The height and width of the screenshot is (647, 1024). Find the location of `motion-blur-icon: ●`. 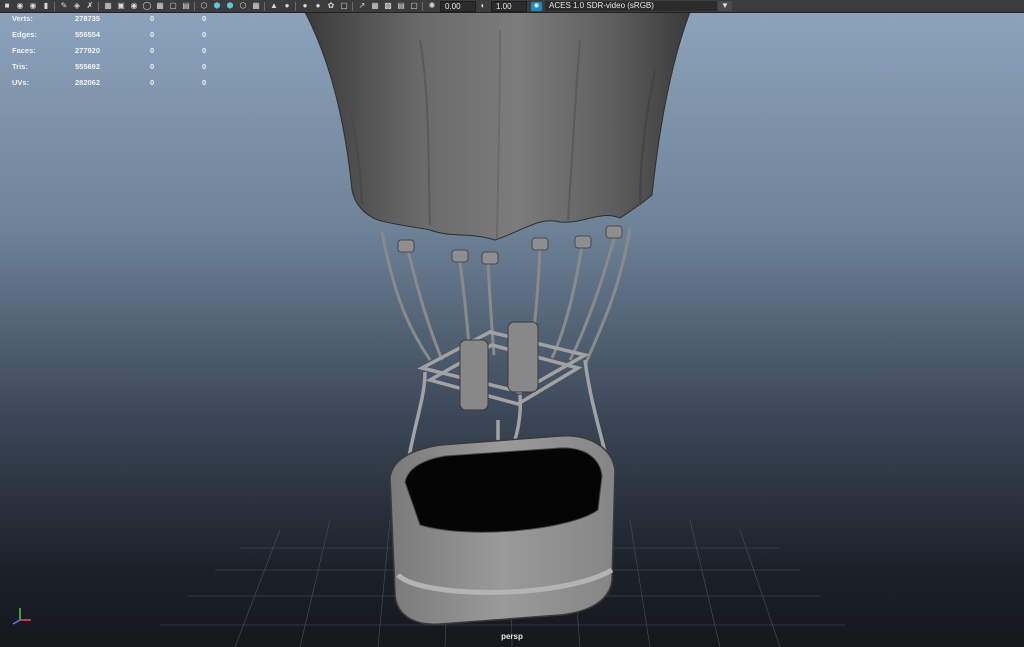

motion-blur-icon: ● is located at coordinates (305, 6).